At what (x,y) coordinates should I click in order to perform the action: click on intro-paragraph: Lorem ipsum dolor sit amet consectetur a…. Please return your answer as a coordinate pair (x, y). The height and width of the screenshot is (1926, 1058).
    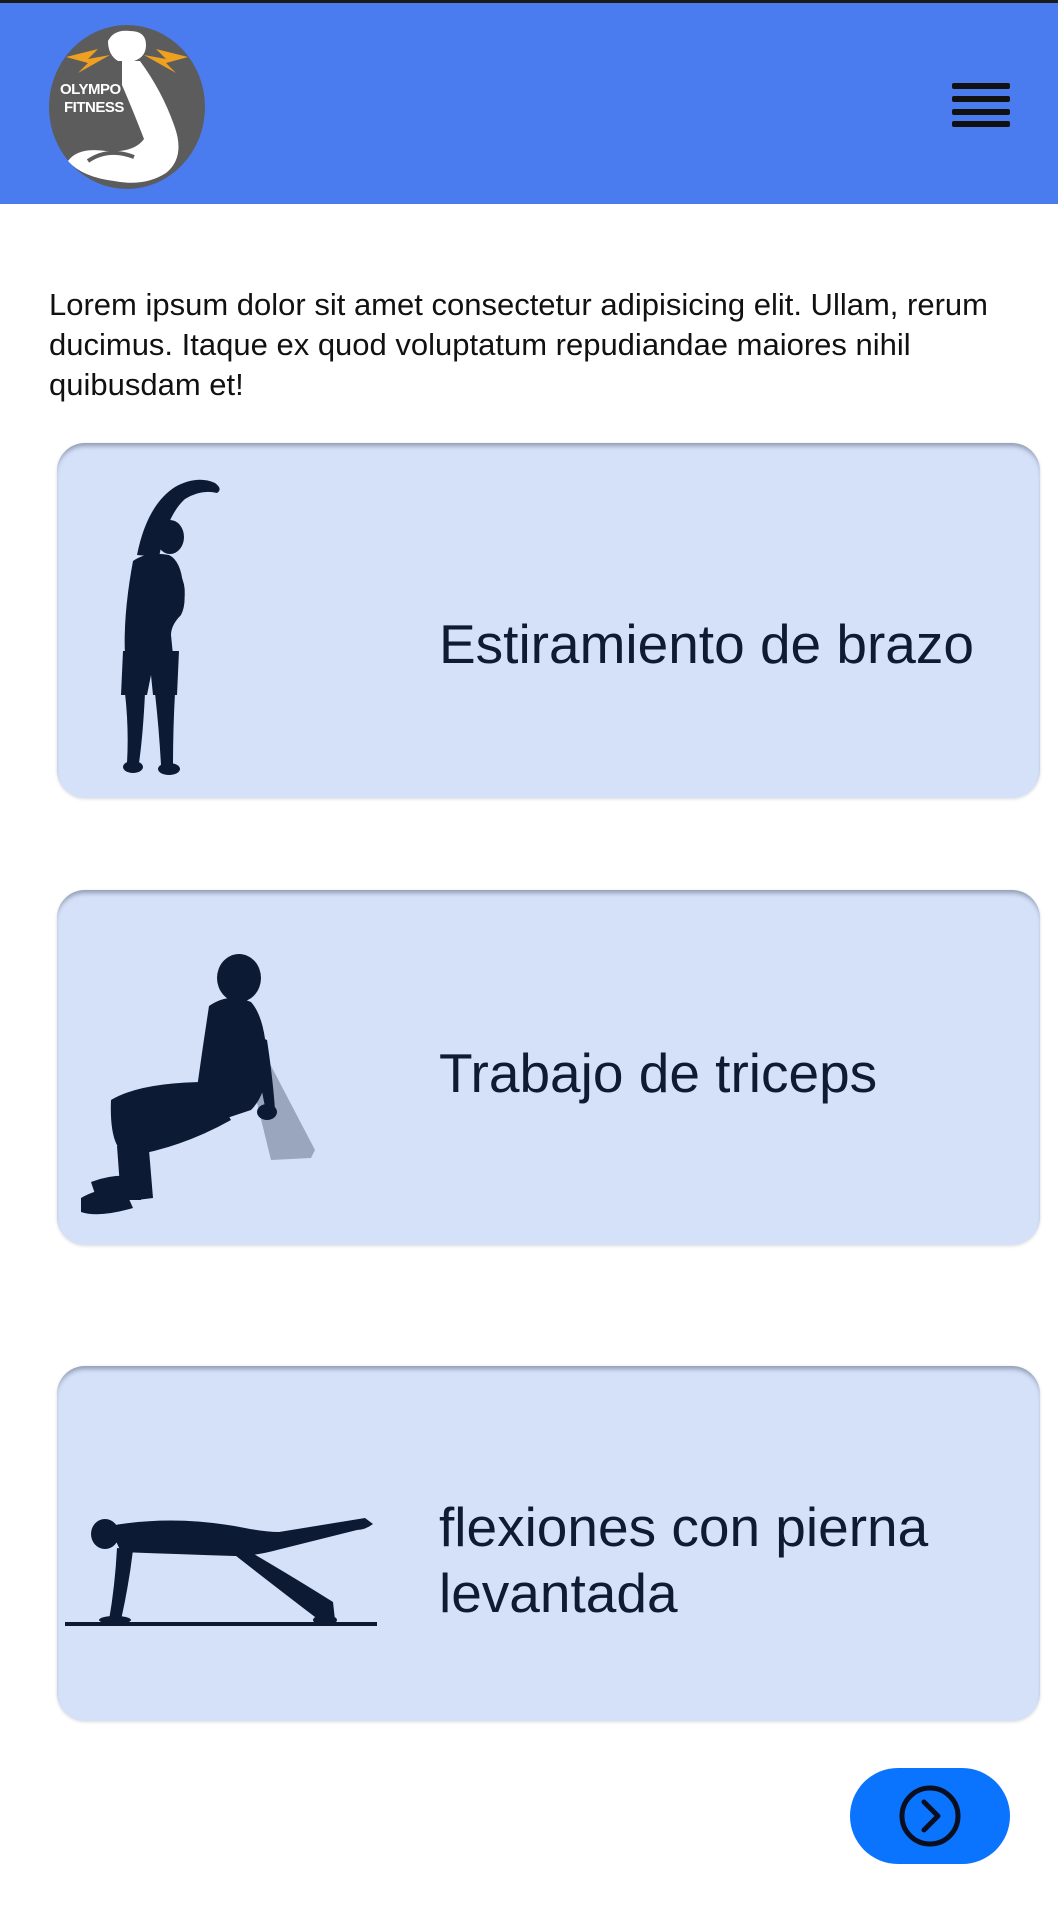
    Looking at the image, I should click on (518, 344).